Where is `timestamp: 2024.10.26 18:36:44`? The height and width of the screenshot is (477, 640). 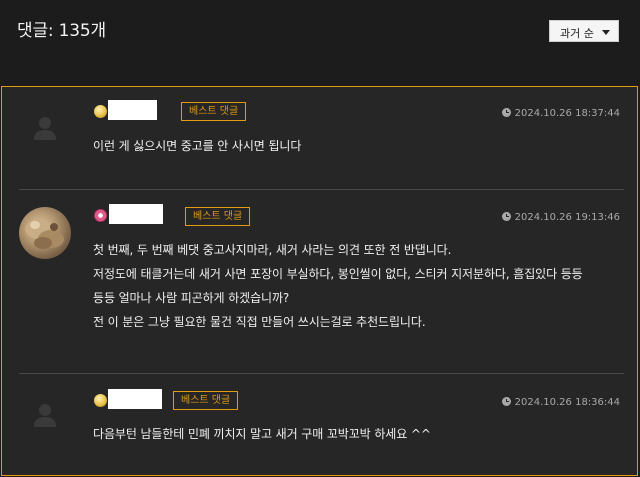 timestamp: 2024.10.26 18:36:44 is located at coordinates (560, 402).